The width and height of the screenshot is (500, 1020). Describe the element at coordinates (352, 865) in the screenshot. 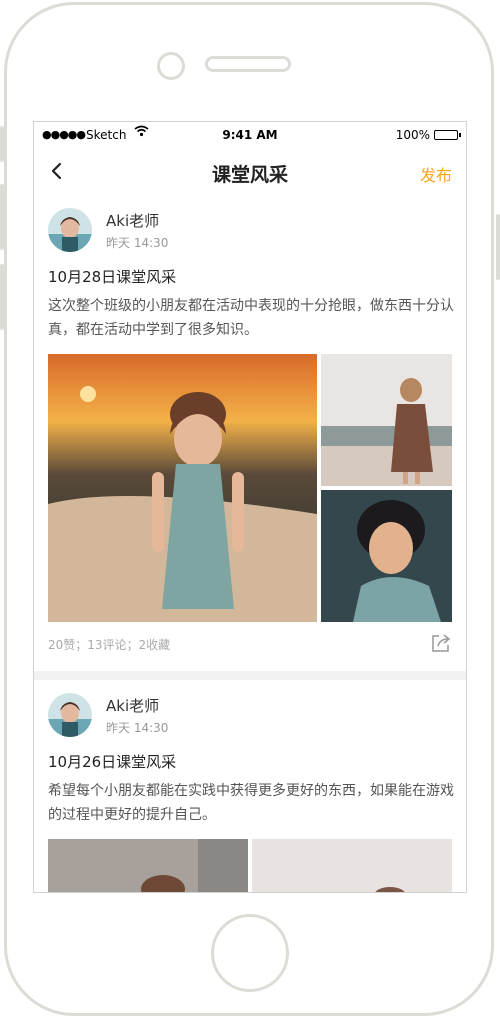

I see `photo-child-right` at that location.